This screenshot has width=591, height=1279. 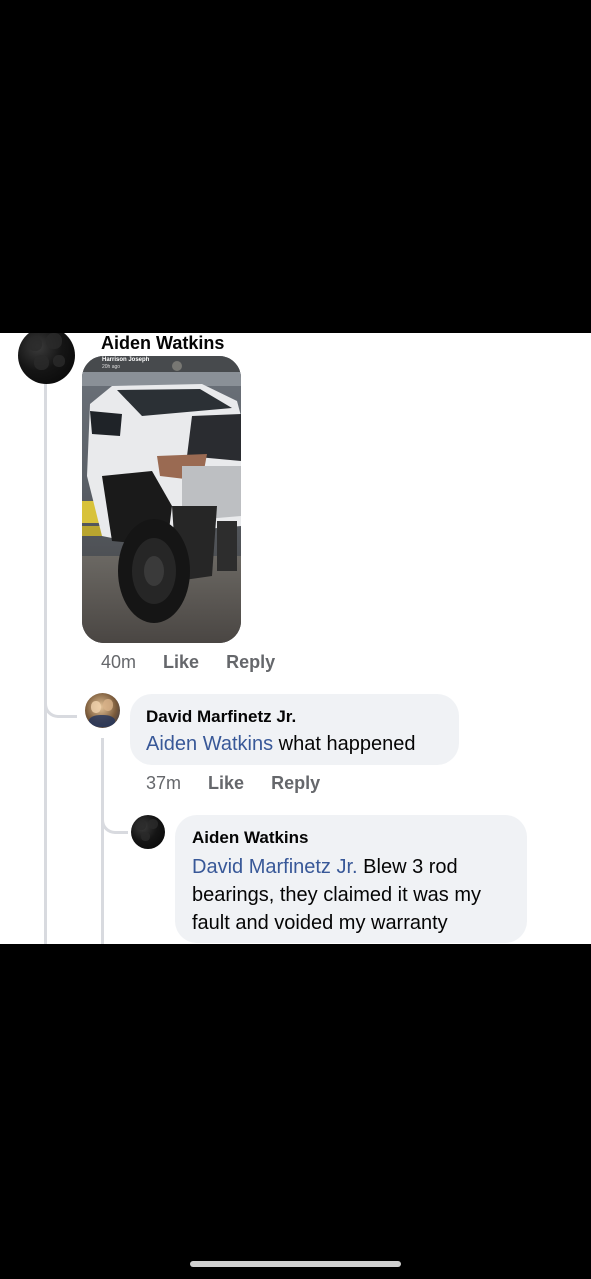 I want to click on reply1-timestamp: 37m, so click(x=164, y=783).